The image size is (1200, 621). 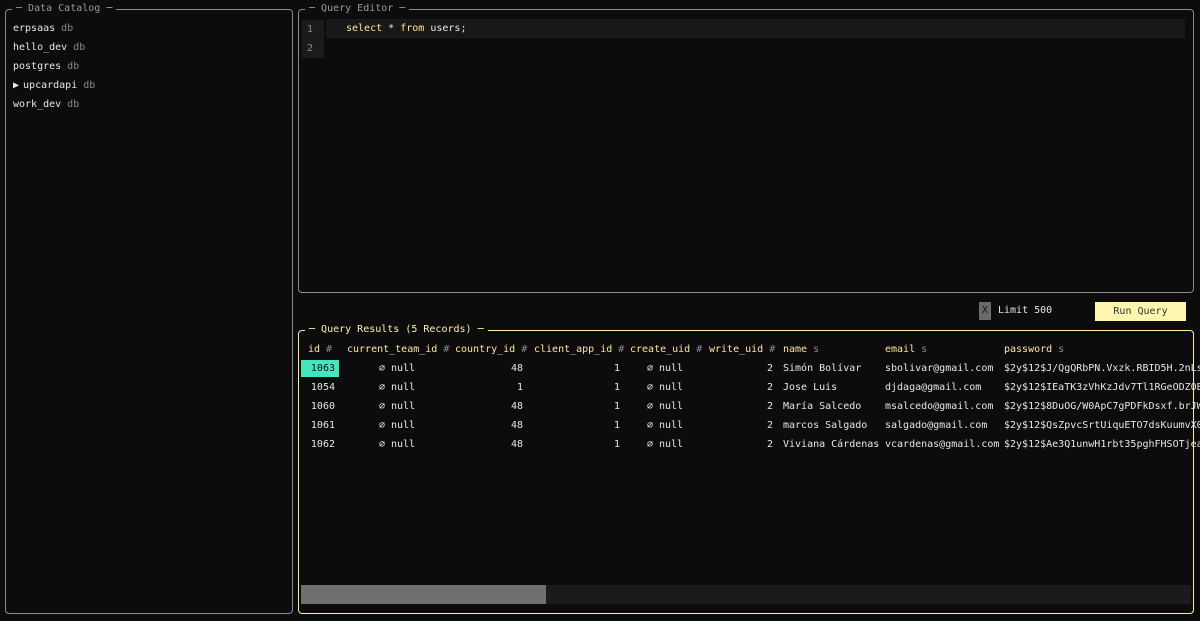 What do you see at coordinates (831, 445) in the screenshot?
I see `table-cell: Viviana Cárdenas` at bounding box center [831, 445].